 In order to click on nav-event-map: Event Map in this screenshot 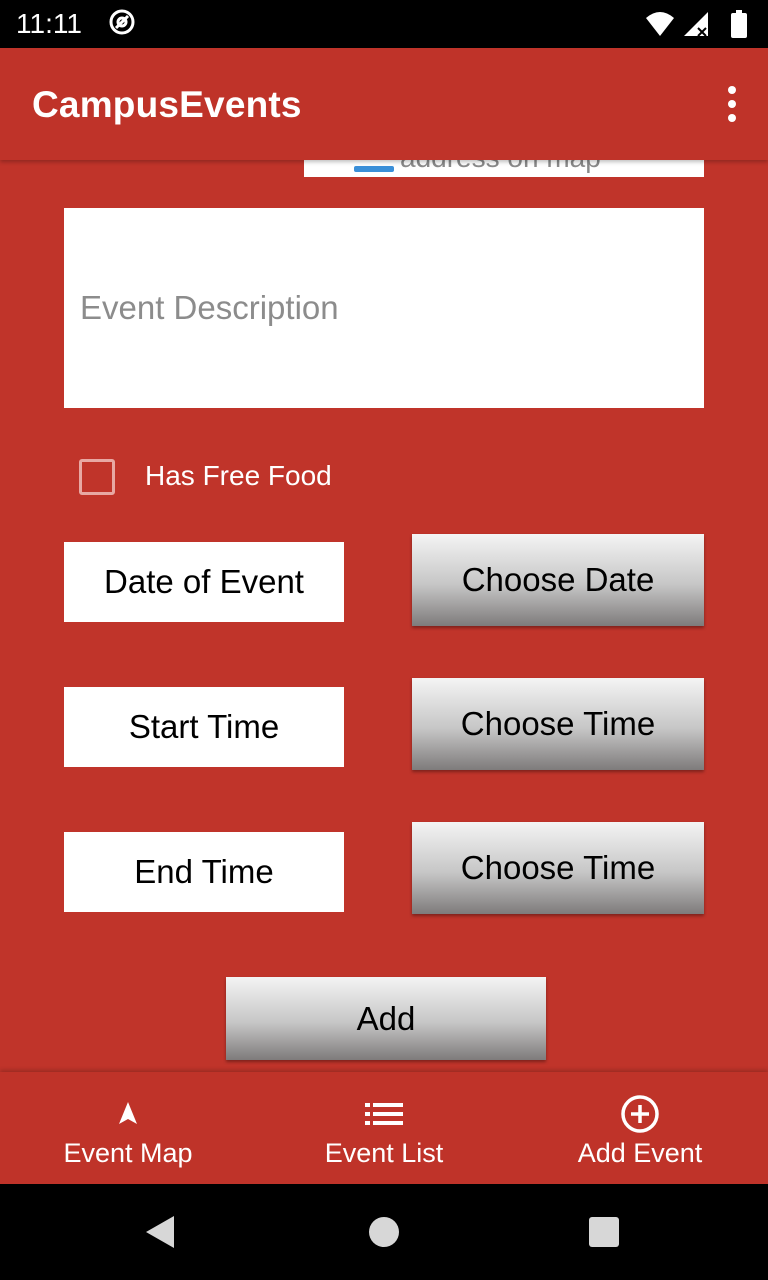, I will do `click(128, 1128)`.